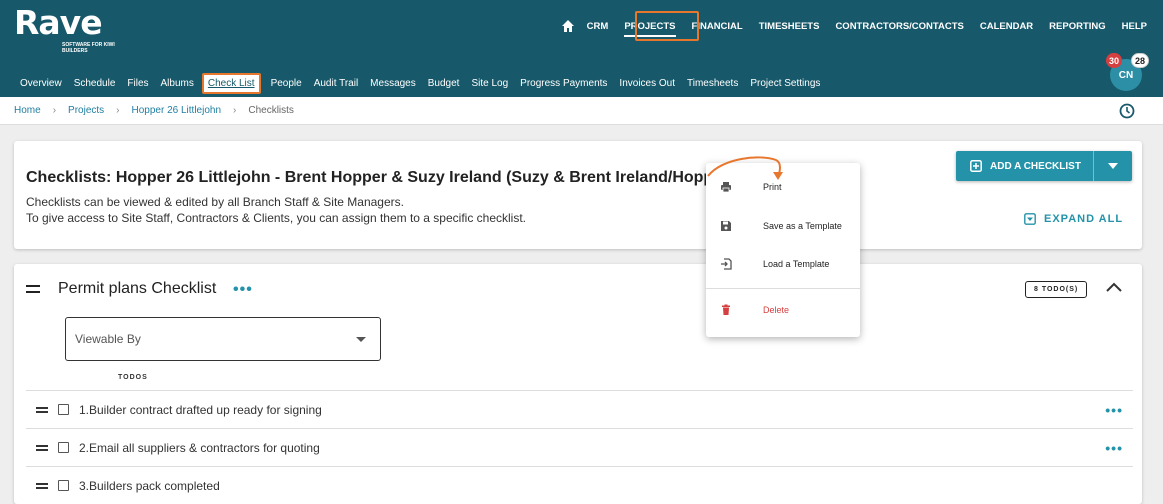  I want to click on expand-all-button: EXPAND ALL, so click(1073, 219).